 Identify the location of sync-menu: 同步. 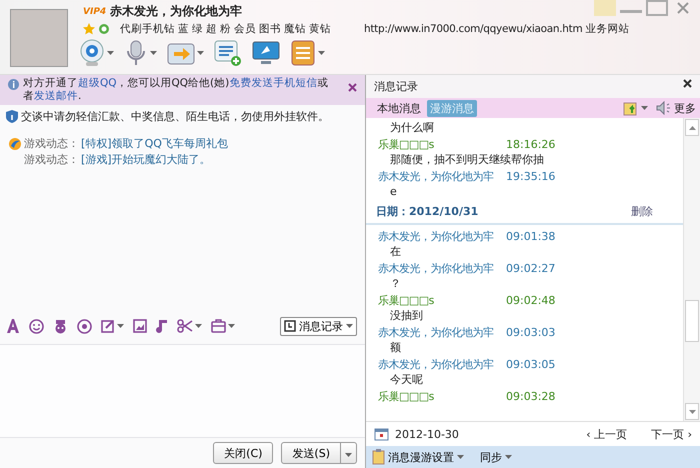
(496, 457).